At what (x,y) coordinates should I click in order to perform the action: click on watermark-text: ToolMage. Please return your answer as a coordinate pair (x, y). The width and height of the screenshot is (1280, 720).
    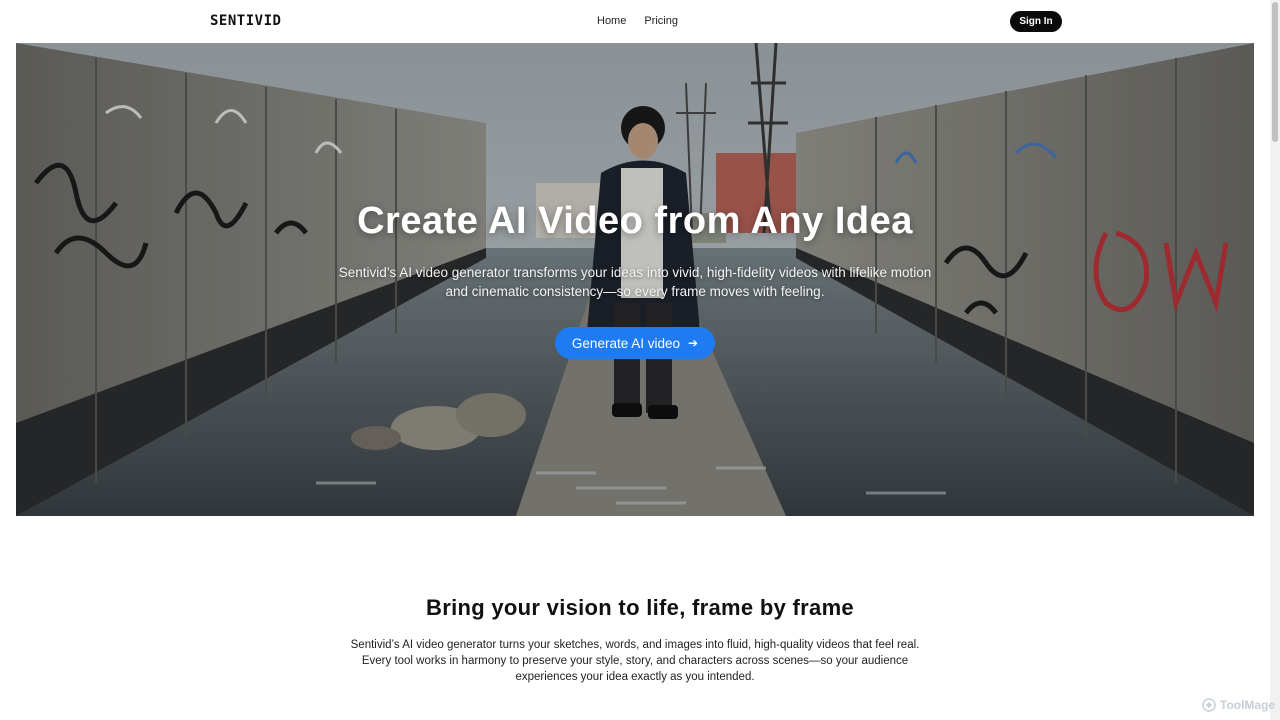
    Looking at the image, I should click on (1248, 705).